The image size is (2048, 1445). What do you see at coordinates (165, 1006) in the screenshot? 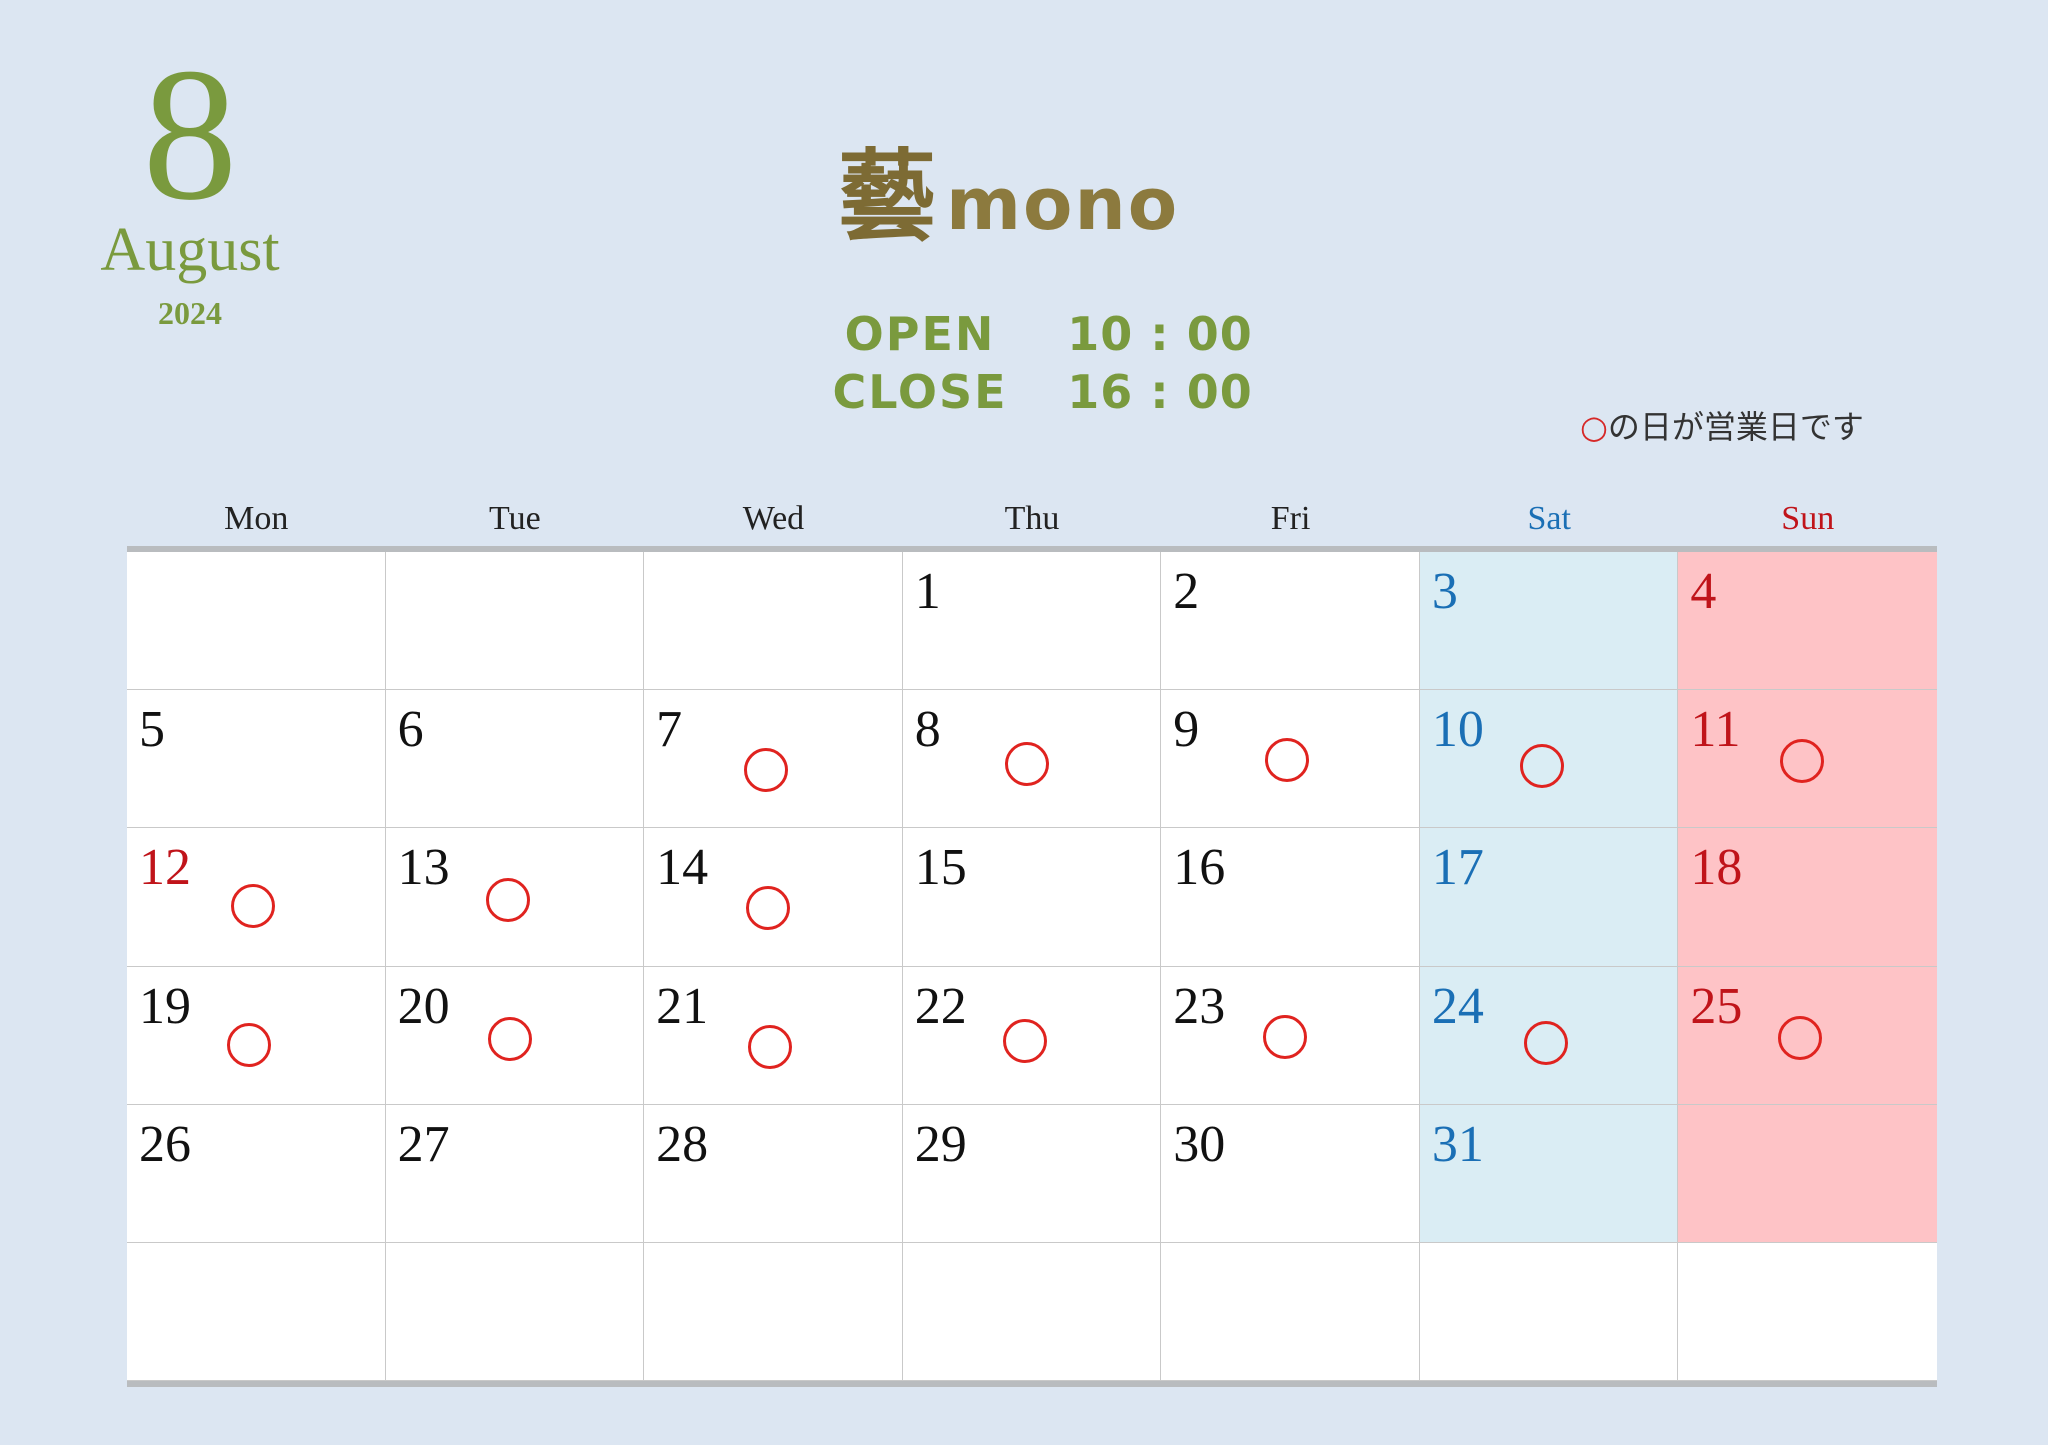
I see `day-number: 19` at bounding box center [165, 1006].